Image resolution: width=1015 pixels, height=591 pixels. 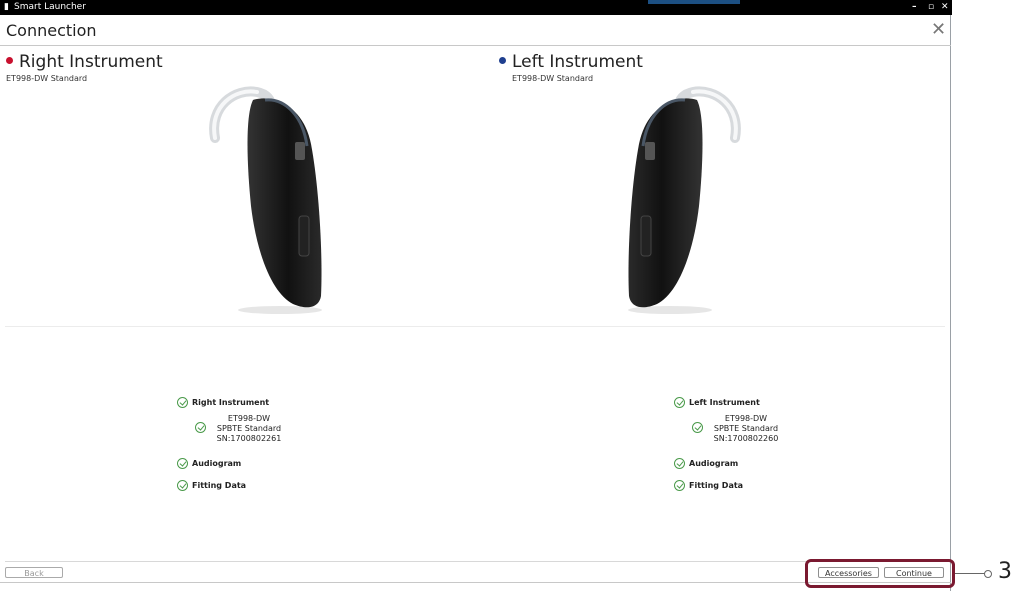 What do you see at coordinates (1005, 571) in the screenshot?
I see `callout-number: 3` at bounding box center [1005, 571].